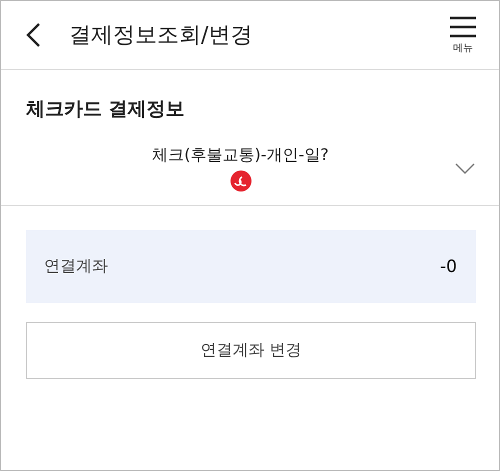  What do you see at coordinates (250, 168) in the screenshot?
I see `card-select: 체크(후불교통)-개인-일?` at bounding box center [250, 168].